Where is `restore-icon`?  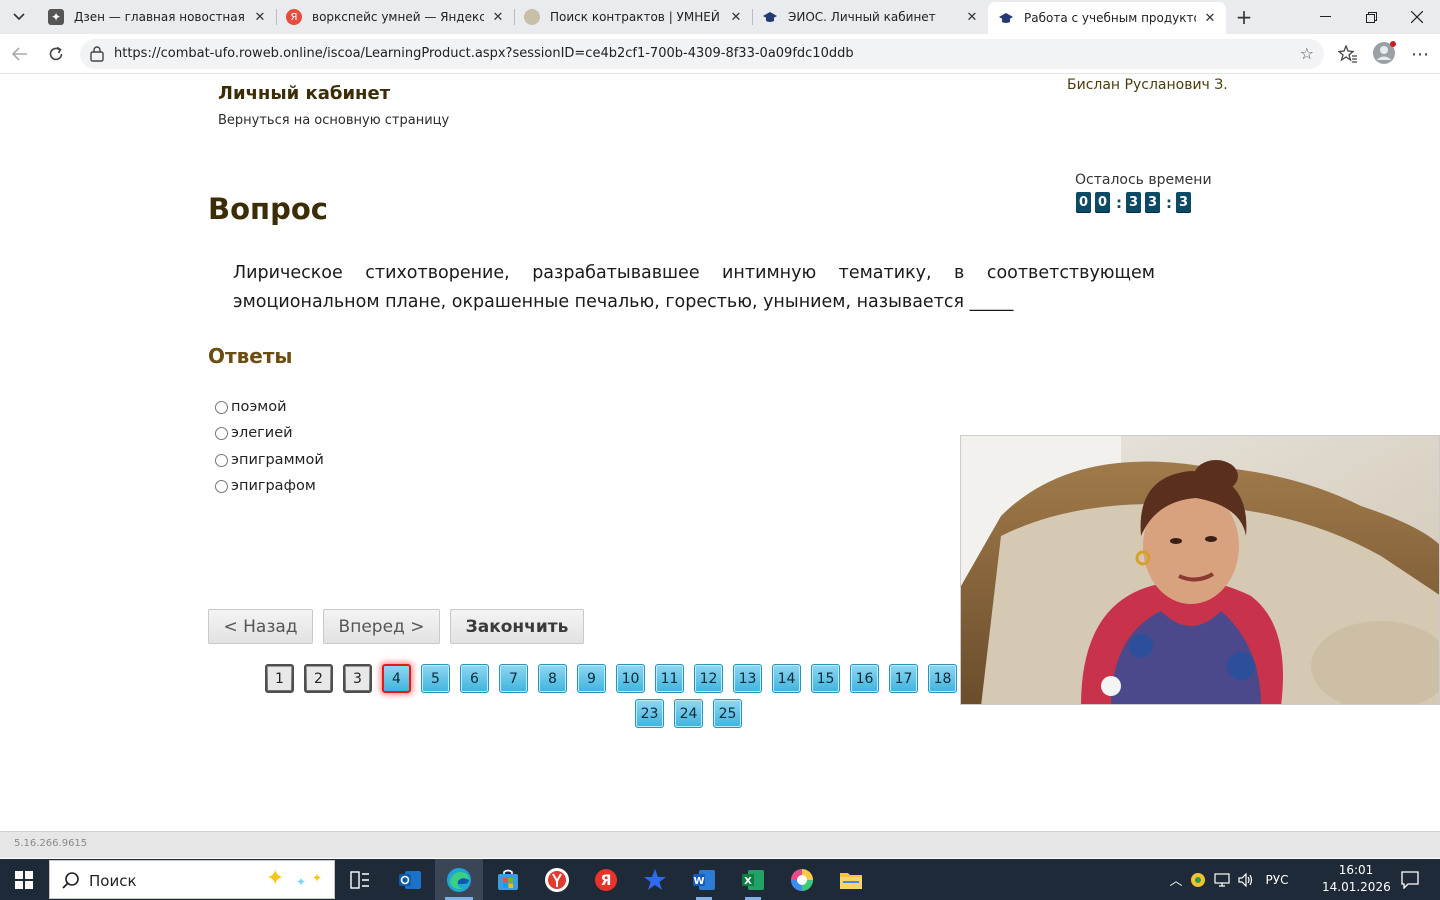
restore-icon is located at coordinates (1371, 17).